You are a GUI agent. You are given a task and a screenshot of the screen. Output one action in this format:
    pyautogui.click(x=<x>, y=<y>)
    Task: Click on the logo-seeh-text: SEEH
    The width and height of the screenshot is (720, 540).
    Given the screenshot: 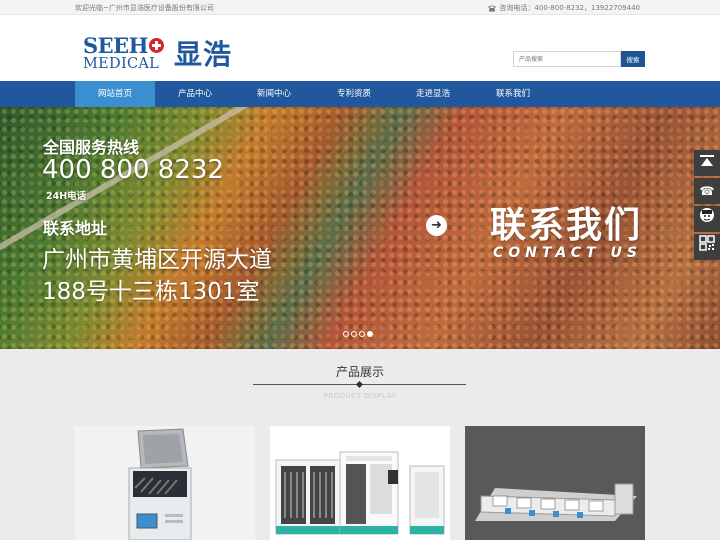 What is the action you would take?
    pyautogui.click(x=116, y=45)
    